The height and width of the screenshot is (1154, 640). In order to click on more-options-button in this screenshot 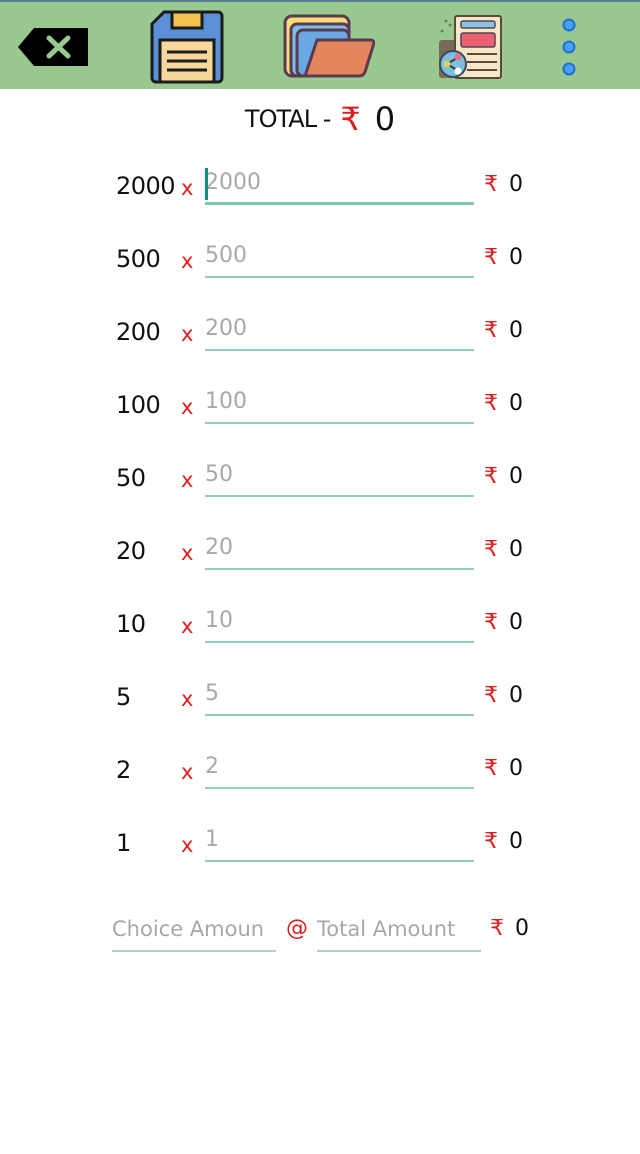, I will do `click(569, 47)`.